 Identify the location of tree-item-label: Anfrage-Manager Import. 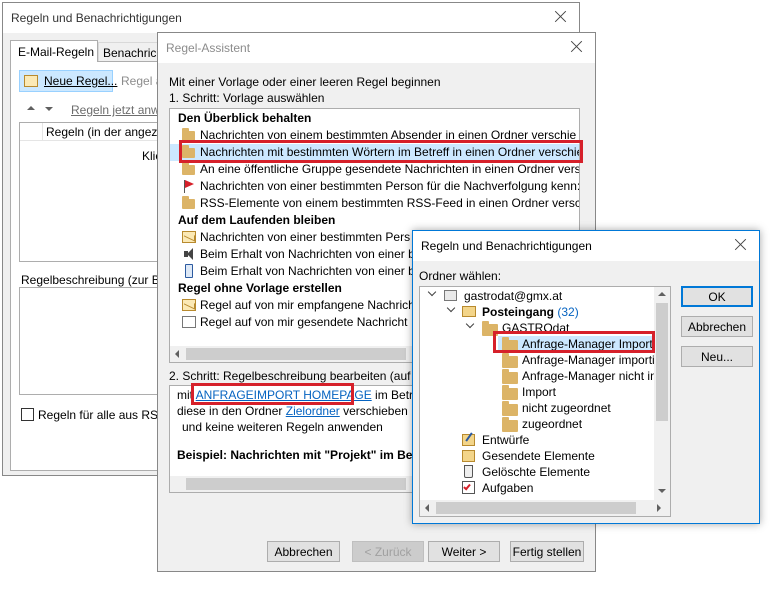
(587, 344).